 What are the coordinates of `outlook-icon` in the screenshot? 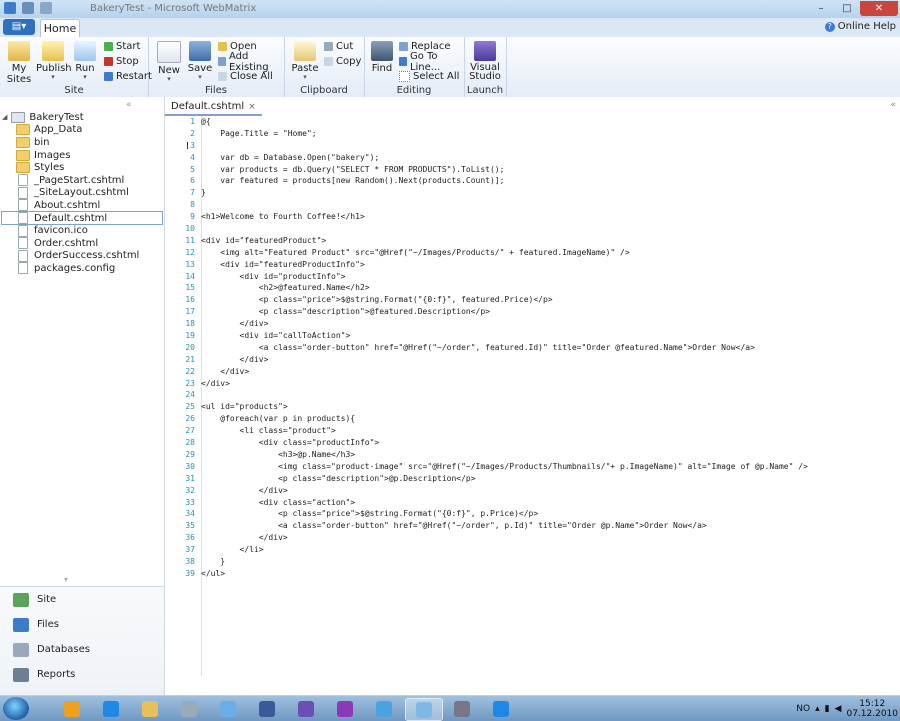 It's located at (72, 708).